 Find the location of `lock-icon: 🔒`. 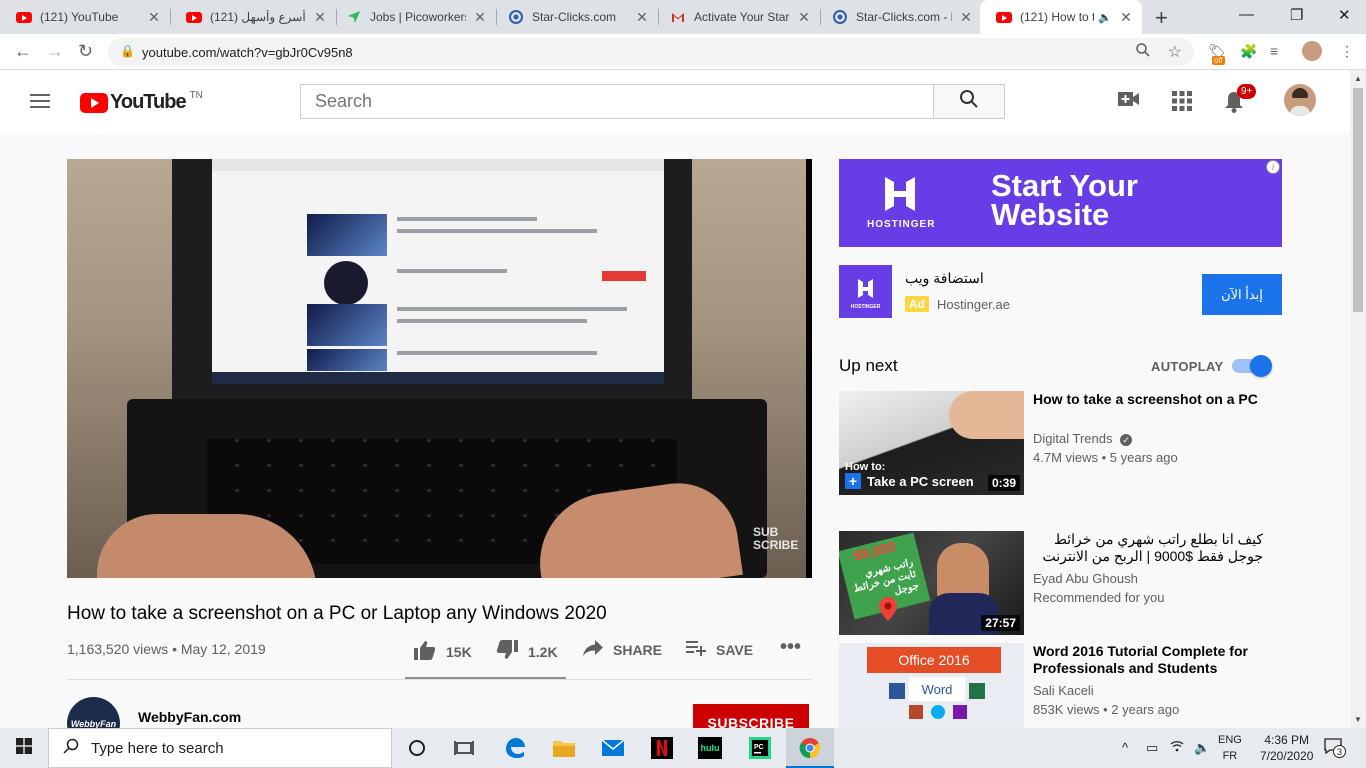

lock-icon: 🔒 is located at coordinates (127, 51).